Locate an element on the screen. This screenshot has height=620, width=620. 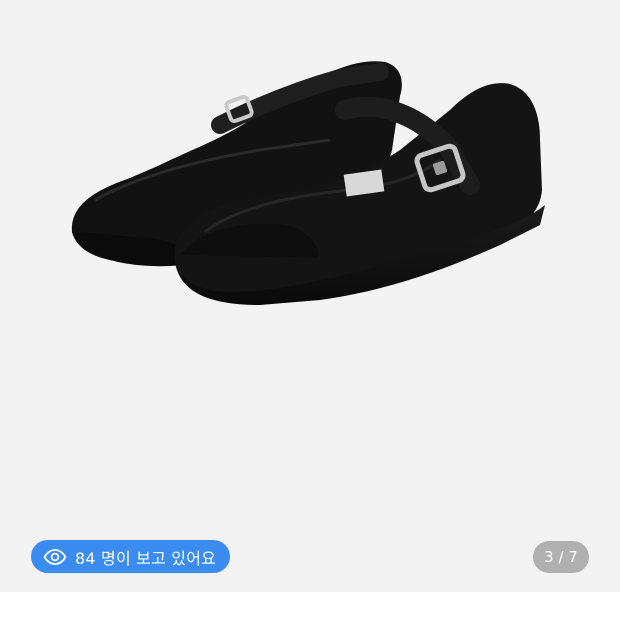
viewers-badge: 84 명이 보고 있어요 is located at coordinates (131, 556).